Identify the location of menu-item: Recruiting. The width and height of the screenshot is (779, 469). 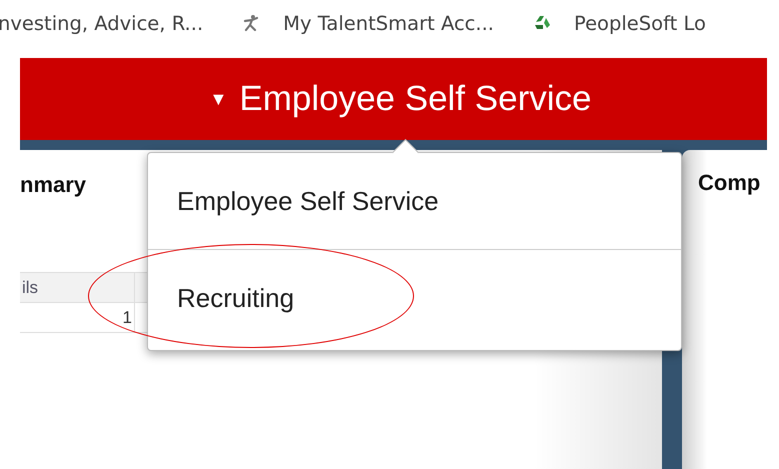
(221, 298).